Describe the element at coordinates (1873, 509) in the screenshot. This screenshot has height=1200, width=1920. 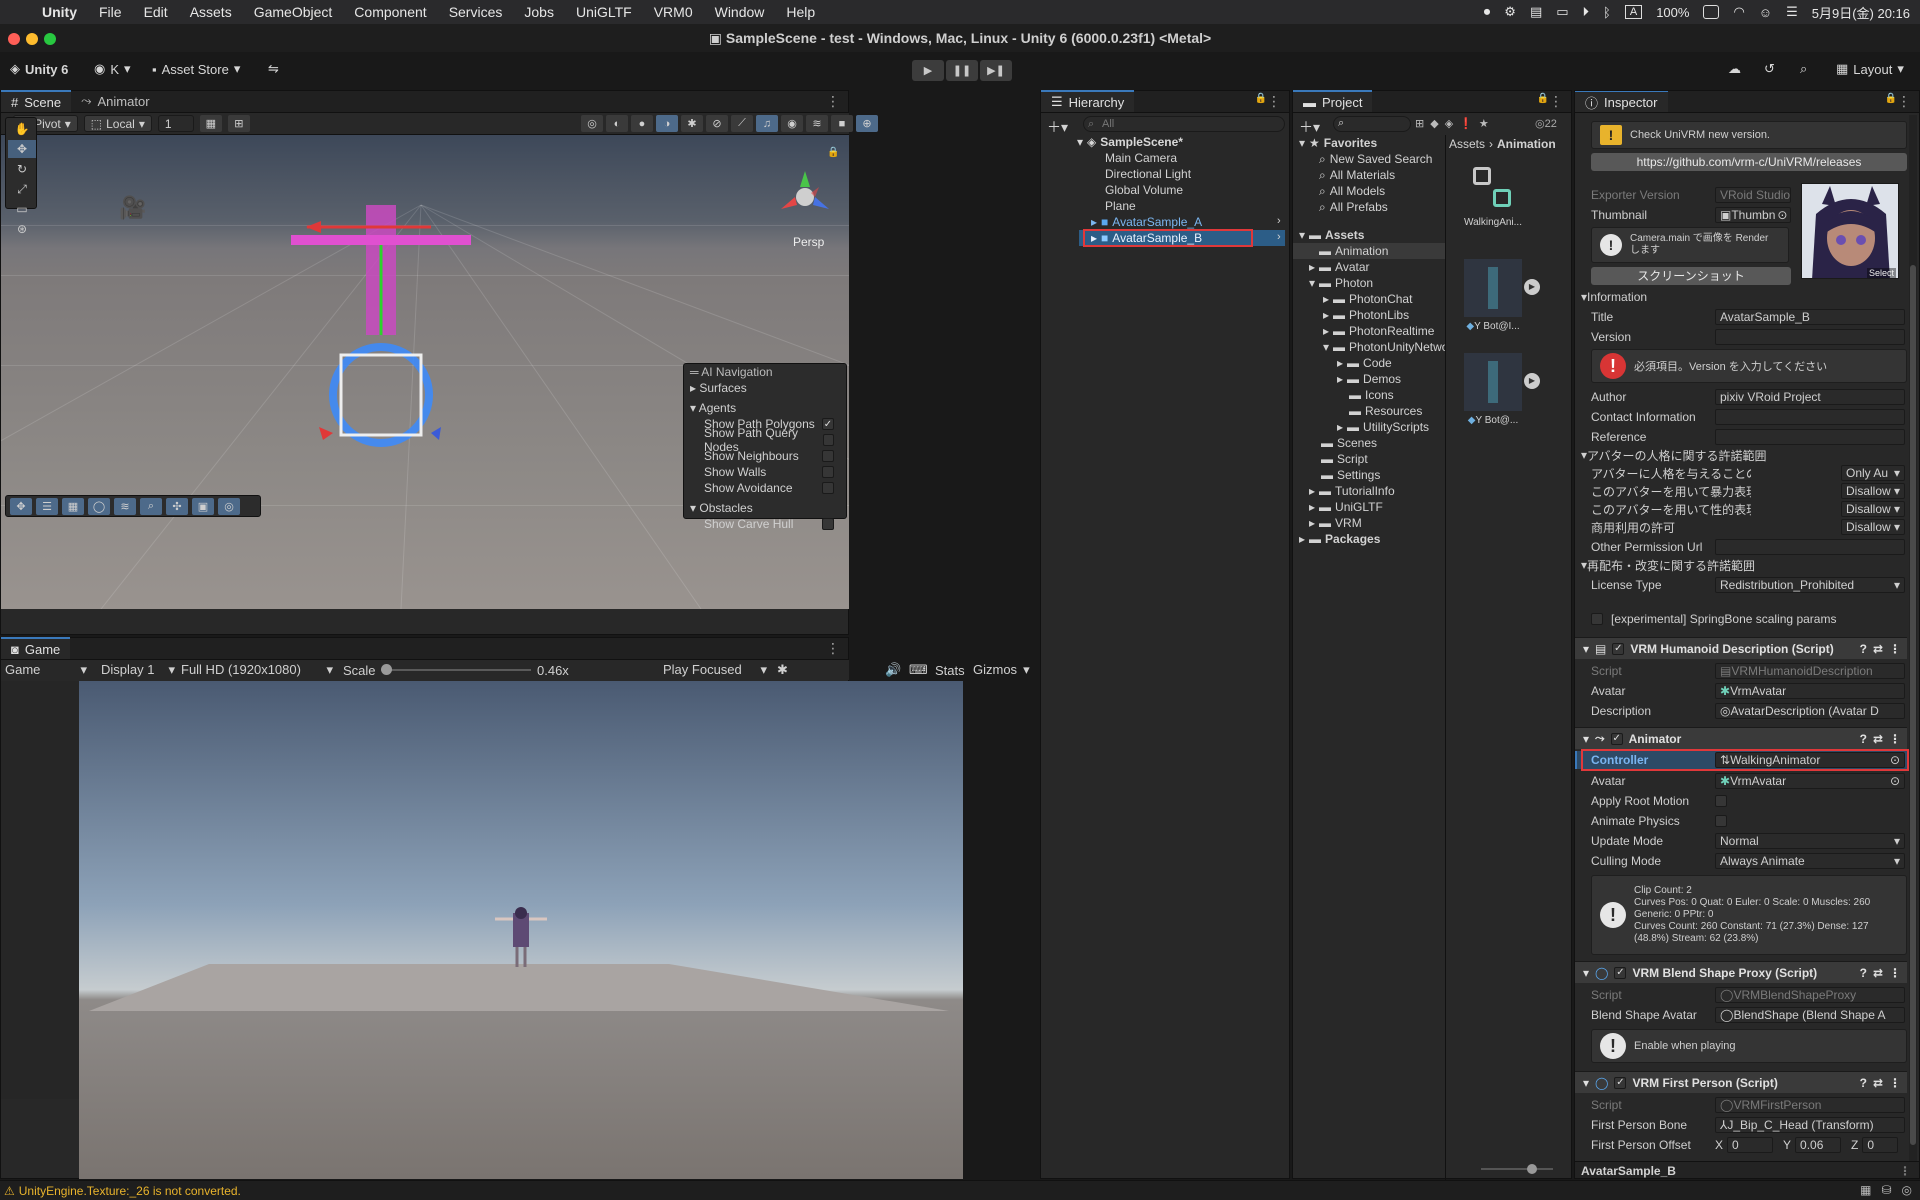
I see `sexual-usage-dropdown: Disallow ▾` at that location.